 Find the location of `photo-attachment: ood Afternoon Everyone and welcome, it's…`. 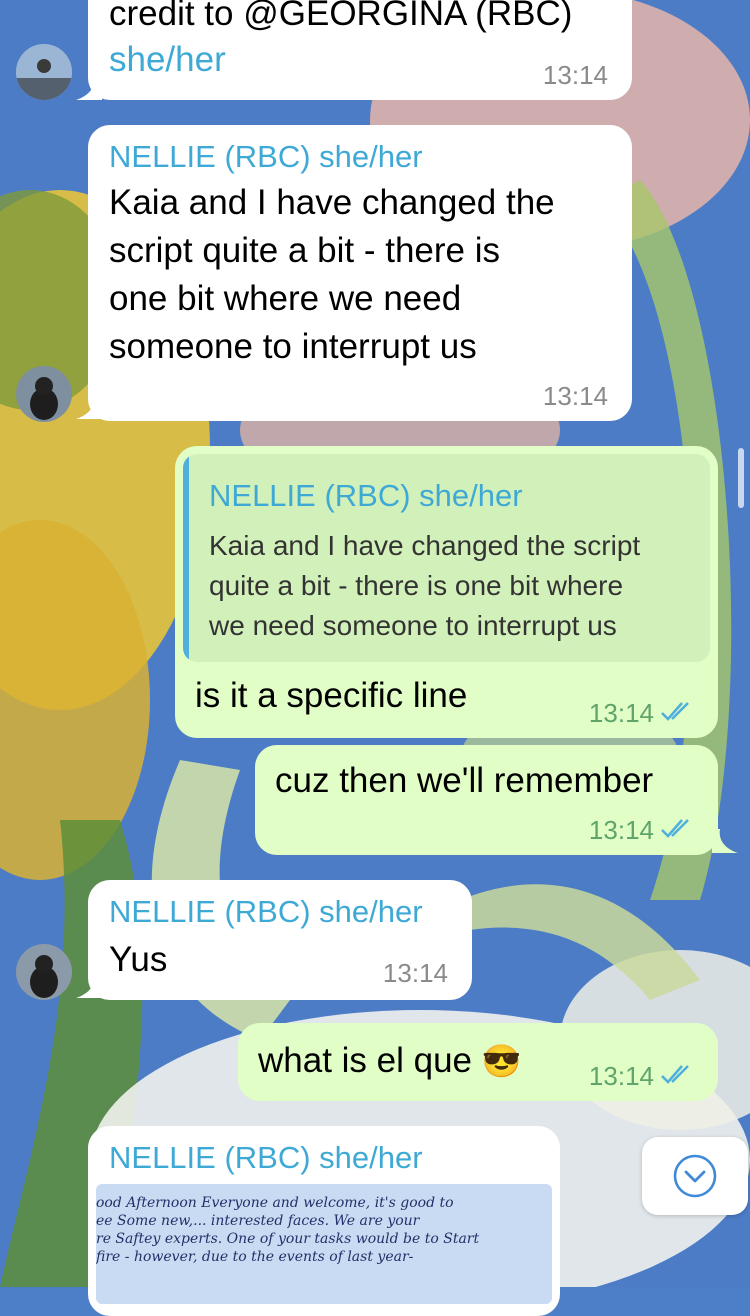

photo-attachment: ood Afternoon Everyone and welcome, it's… is located at coordinates (324, 1244).